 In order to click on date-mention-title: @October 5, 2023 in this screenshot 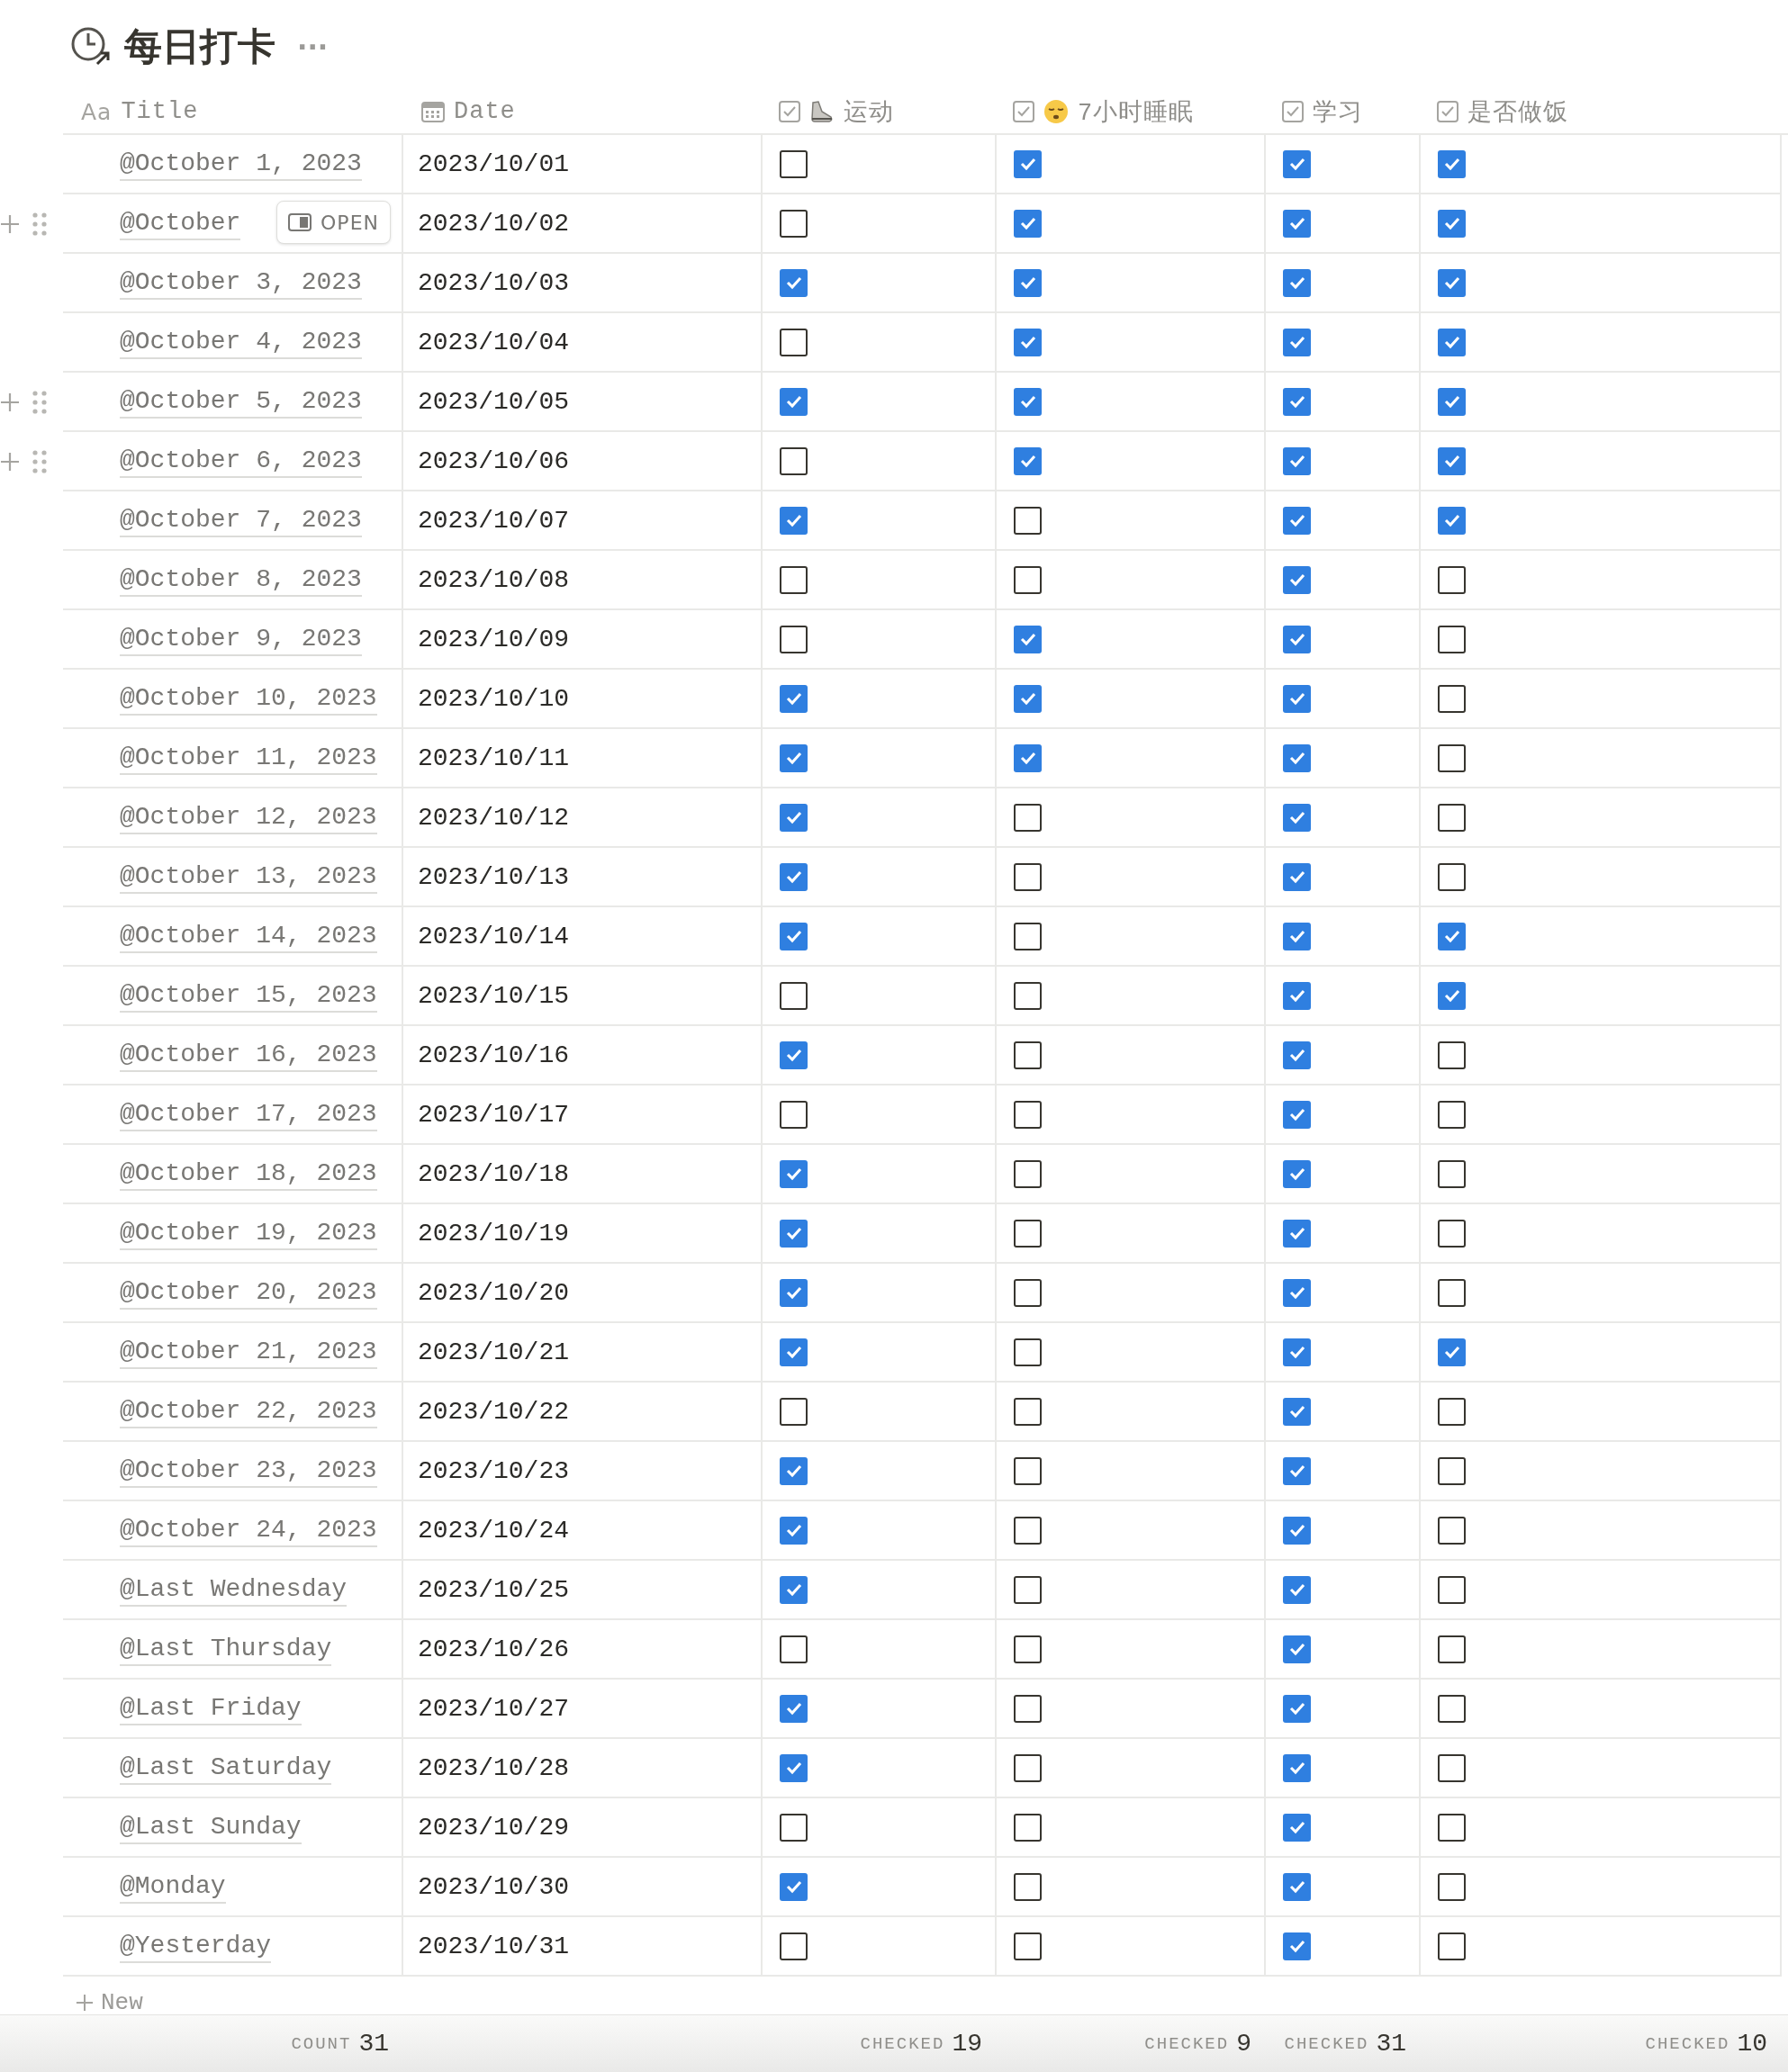, I will do `click(241, 401)`.